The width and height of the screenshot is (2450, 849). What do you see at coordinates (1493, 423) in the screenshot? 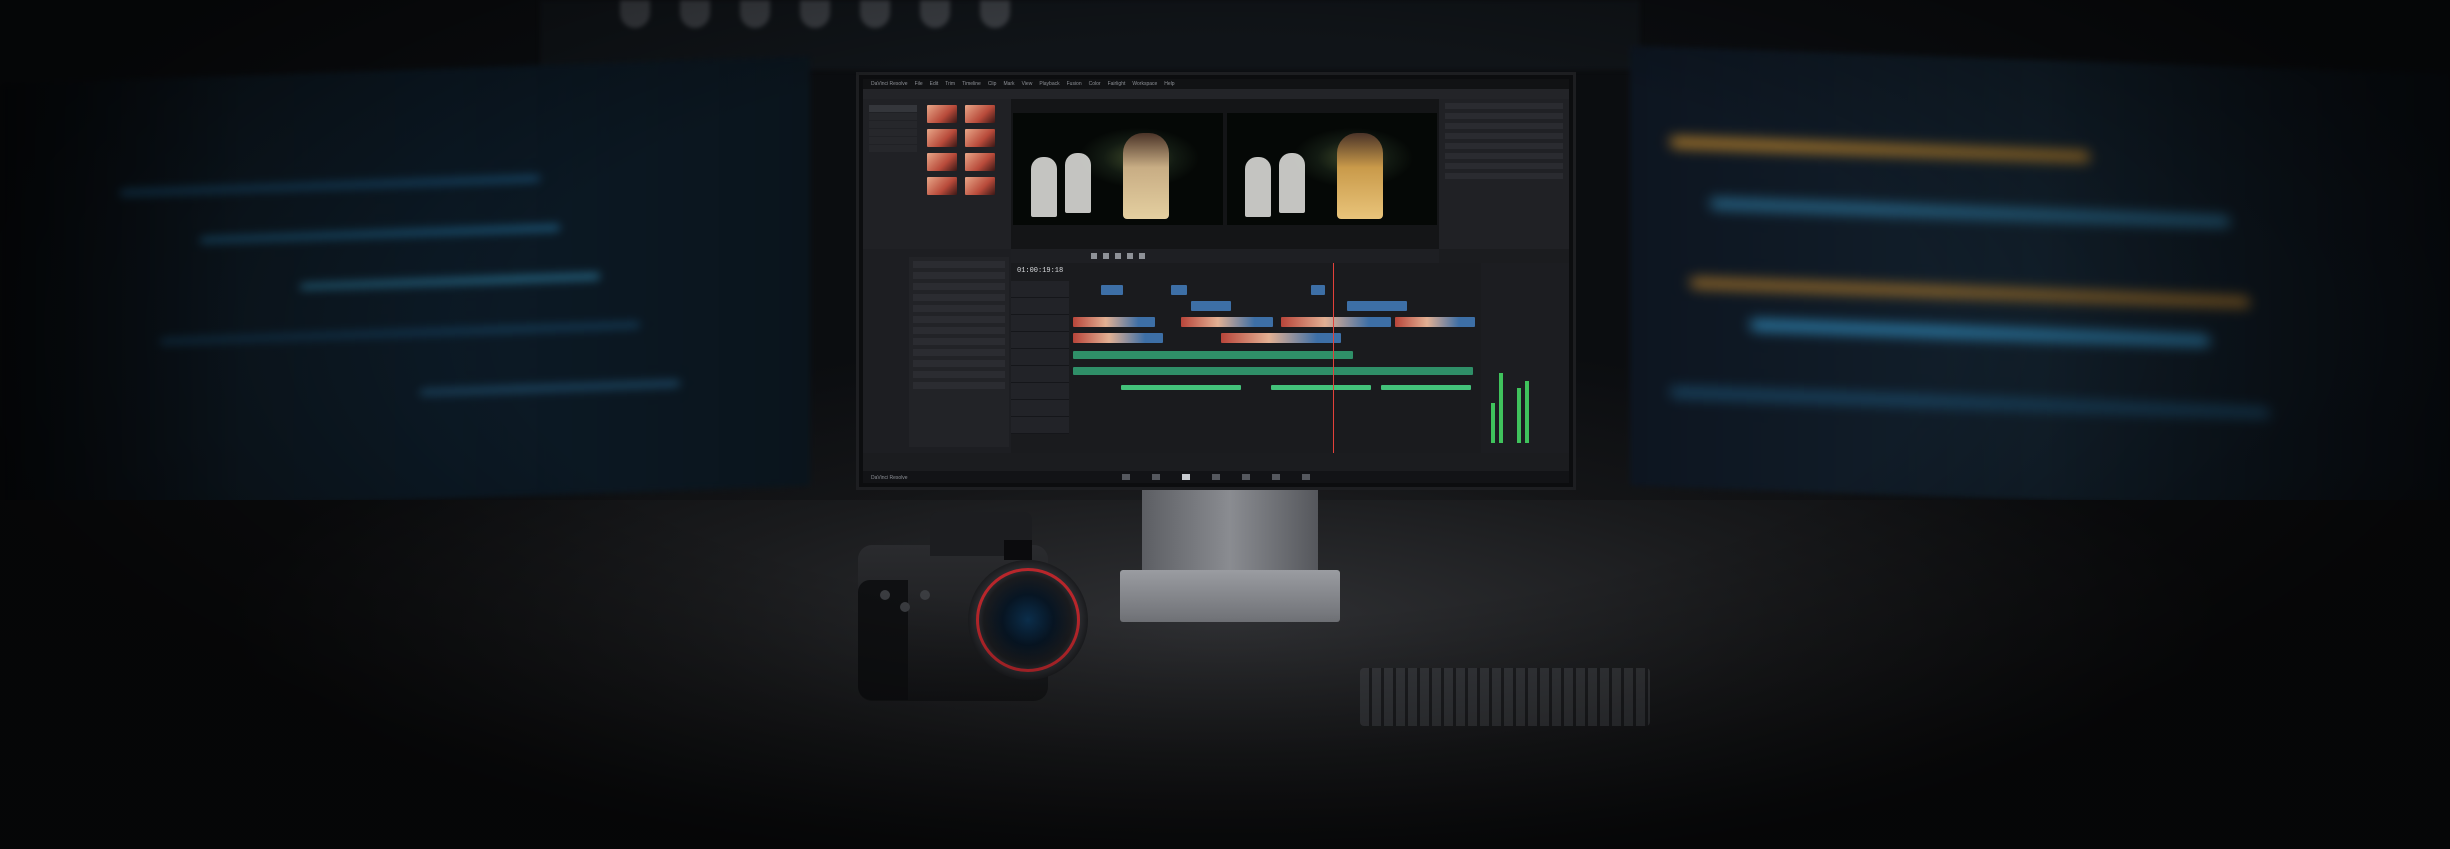
I see `audio-meter-bar` at bounding box center [1493, 423].